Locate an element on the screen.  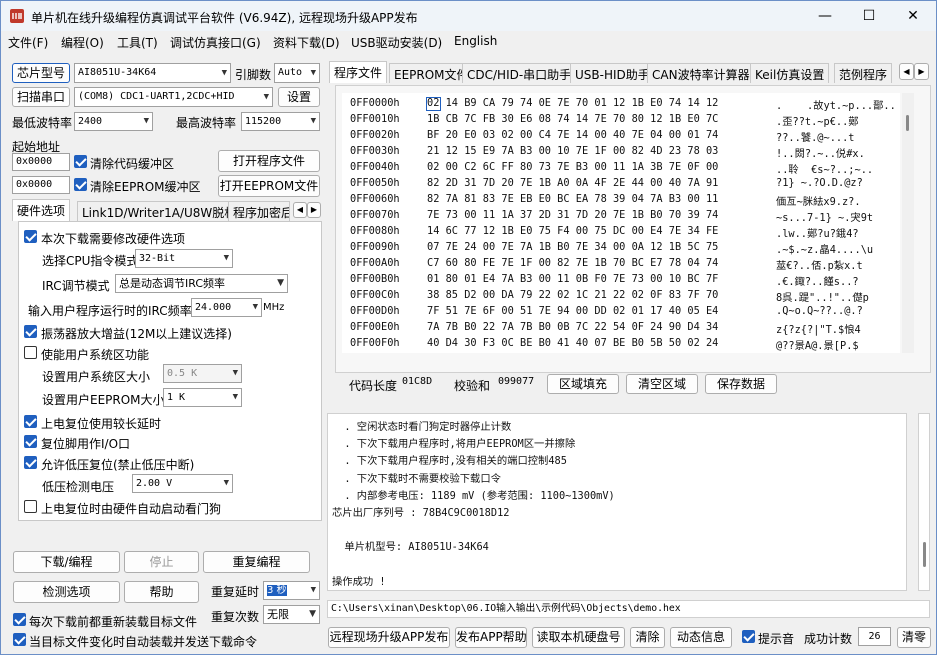
auto-reload-checkbox is located at coordinates (19, 639).